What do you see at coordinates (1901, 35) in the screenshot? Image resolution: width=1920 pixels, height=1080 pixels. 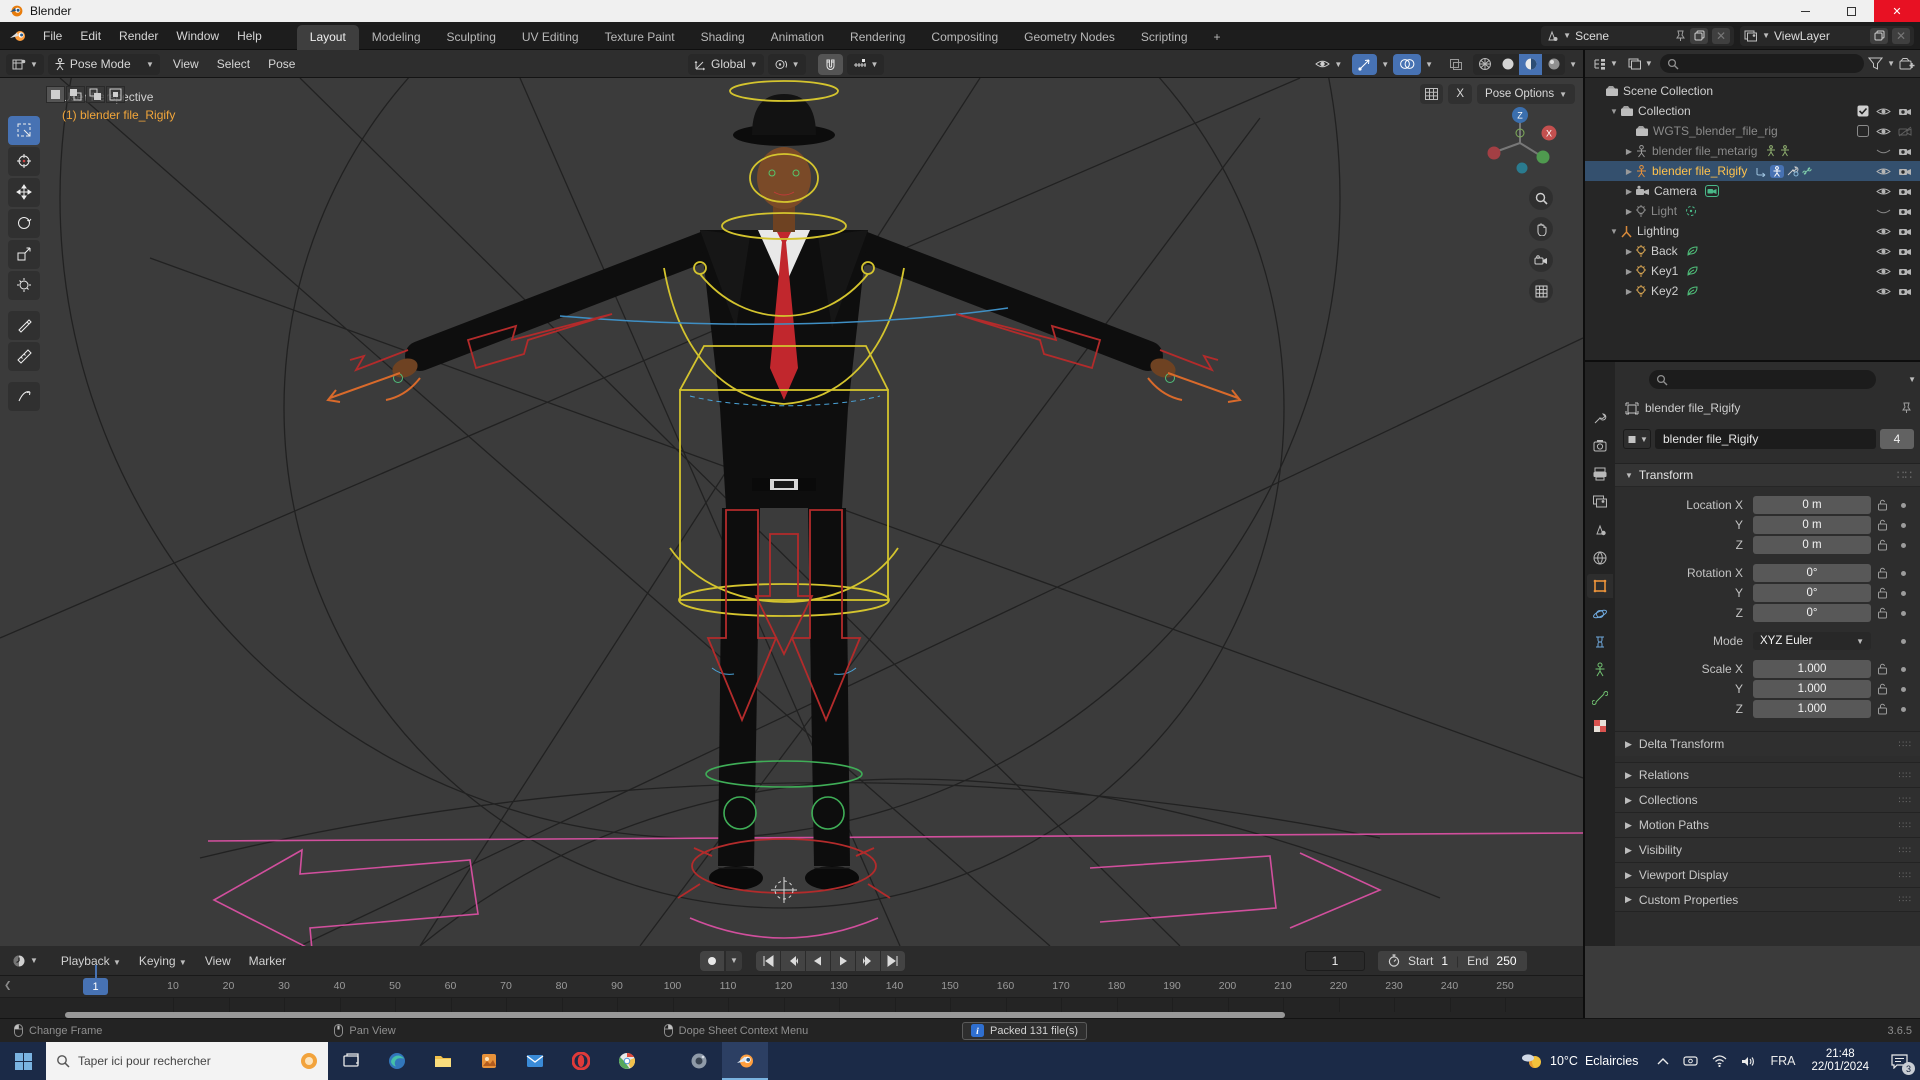 I see `remove-viewlayer-button: ✕` at bounding box center [1901, 35].